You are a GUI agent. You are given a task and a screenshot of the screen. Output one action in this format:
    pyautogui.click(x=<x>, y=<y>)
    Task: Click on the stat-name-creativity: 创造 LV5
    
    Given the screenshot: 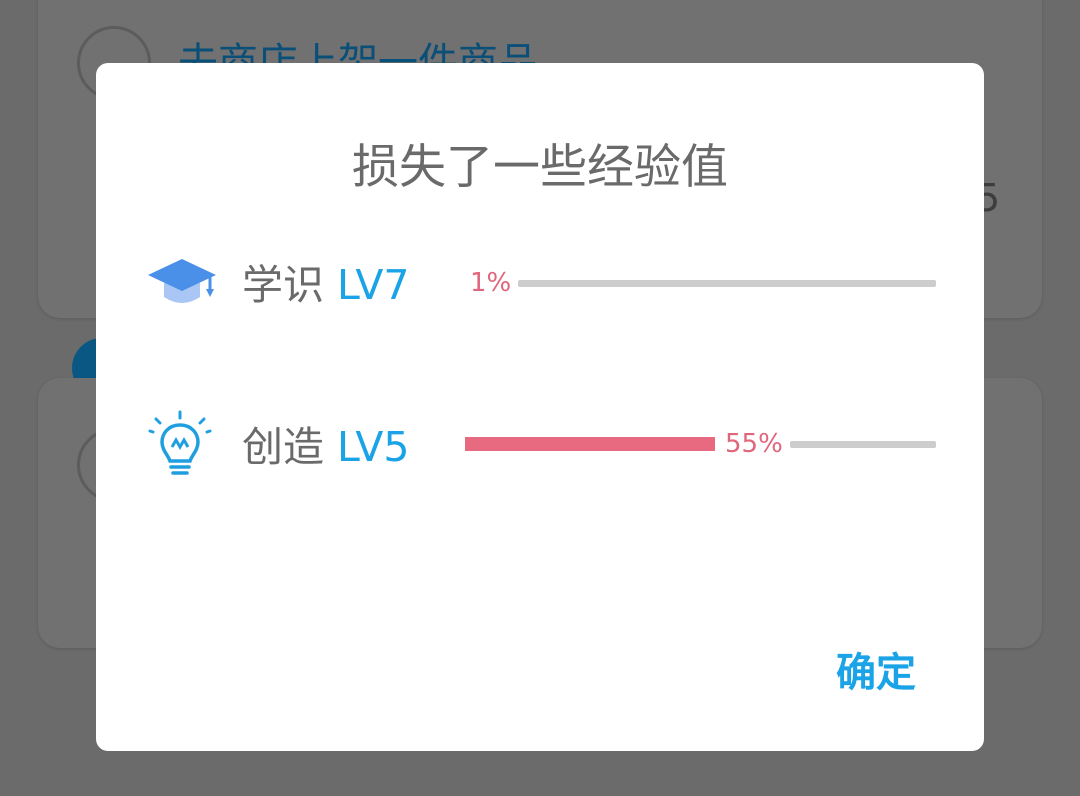 What is the action you would take?
    pyautogui.click(x=326, y=447)
    